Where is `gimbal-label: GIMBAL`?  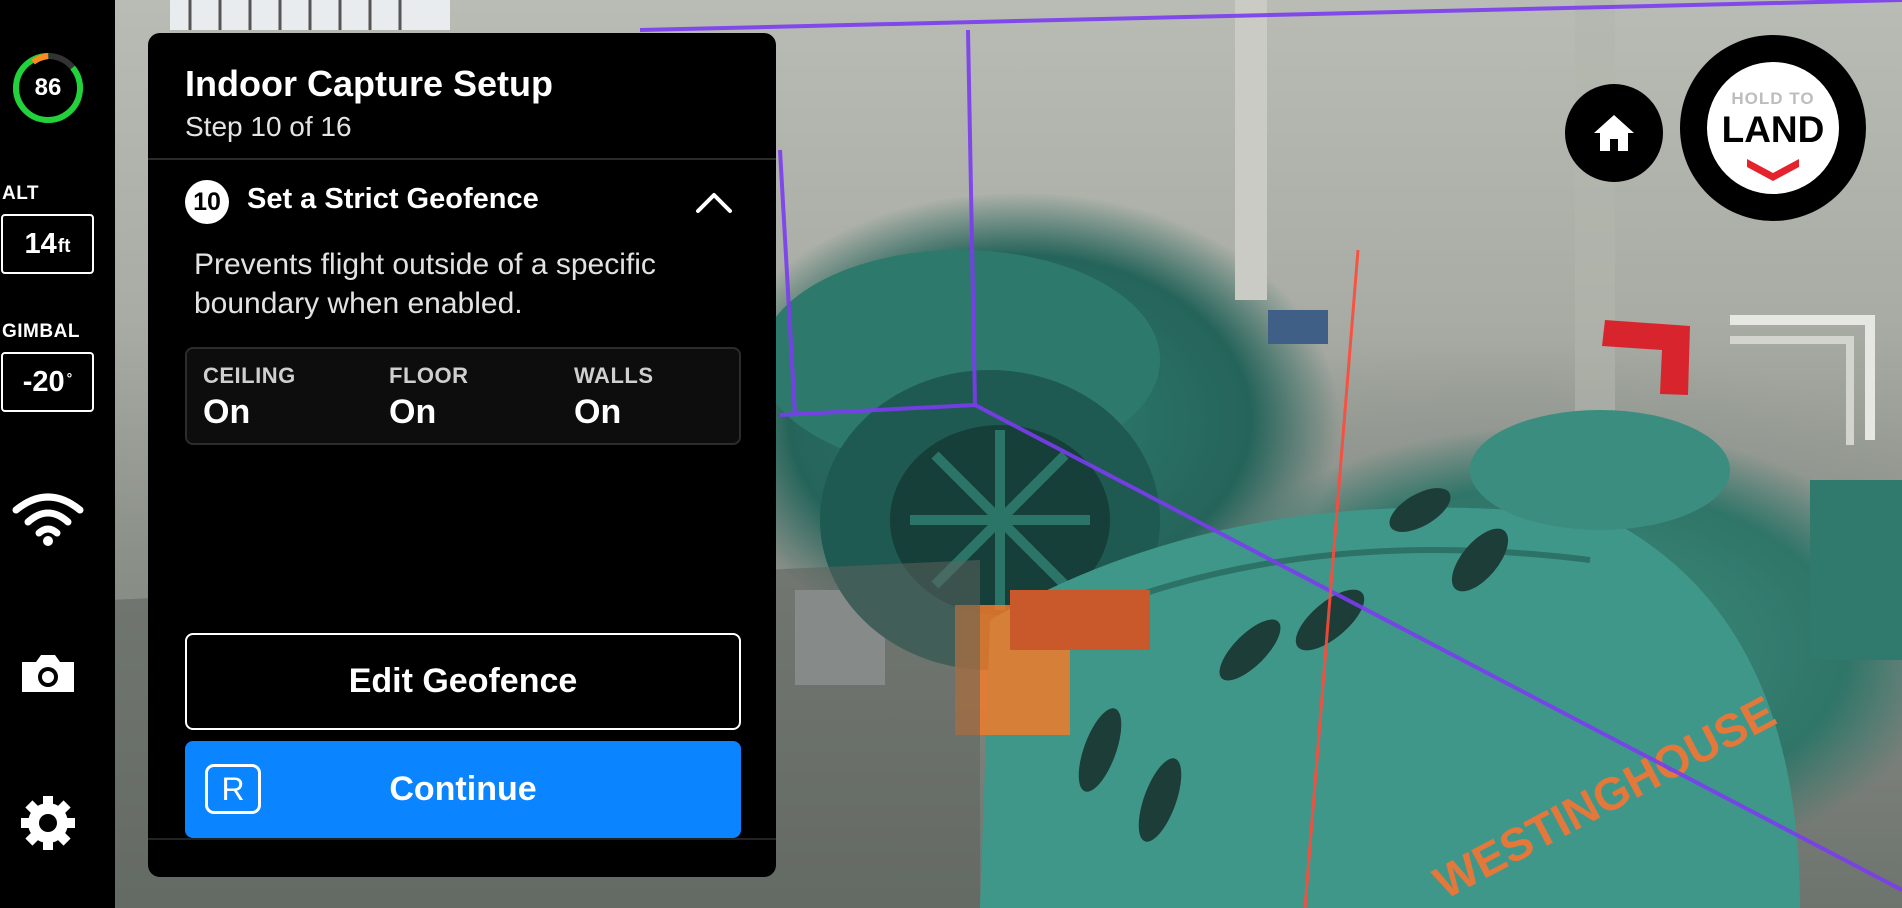 gimbal-label: GIMBAL is located at coordinates (41, 331).